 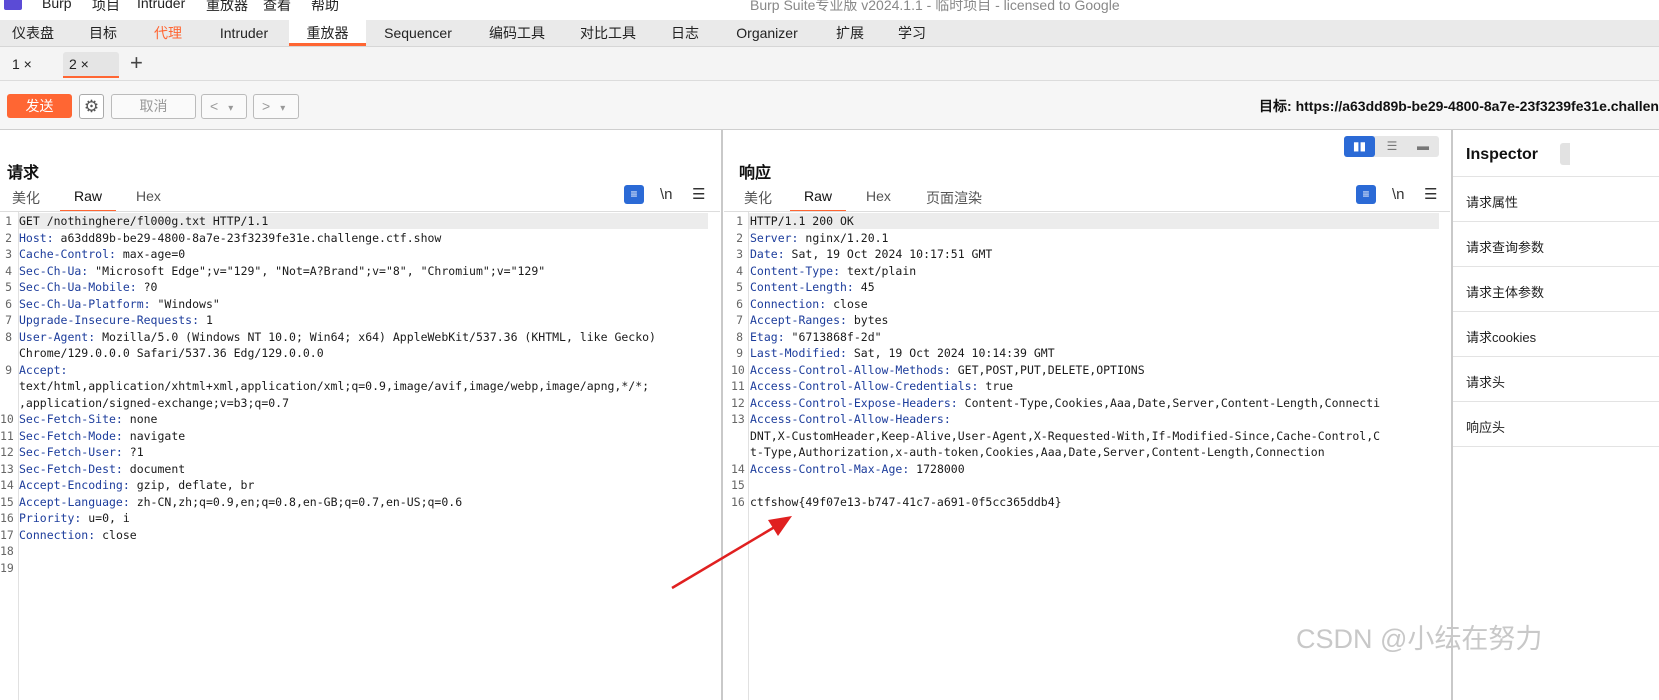 I want to click on tab-decoder: 编码工具, so click(x=517, y=33).